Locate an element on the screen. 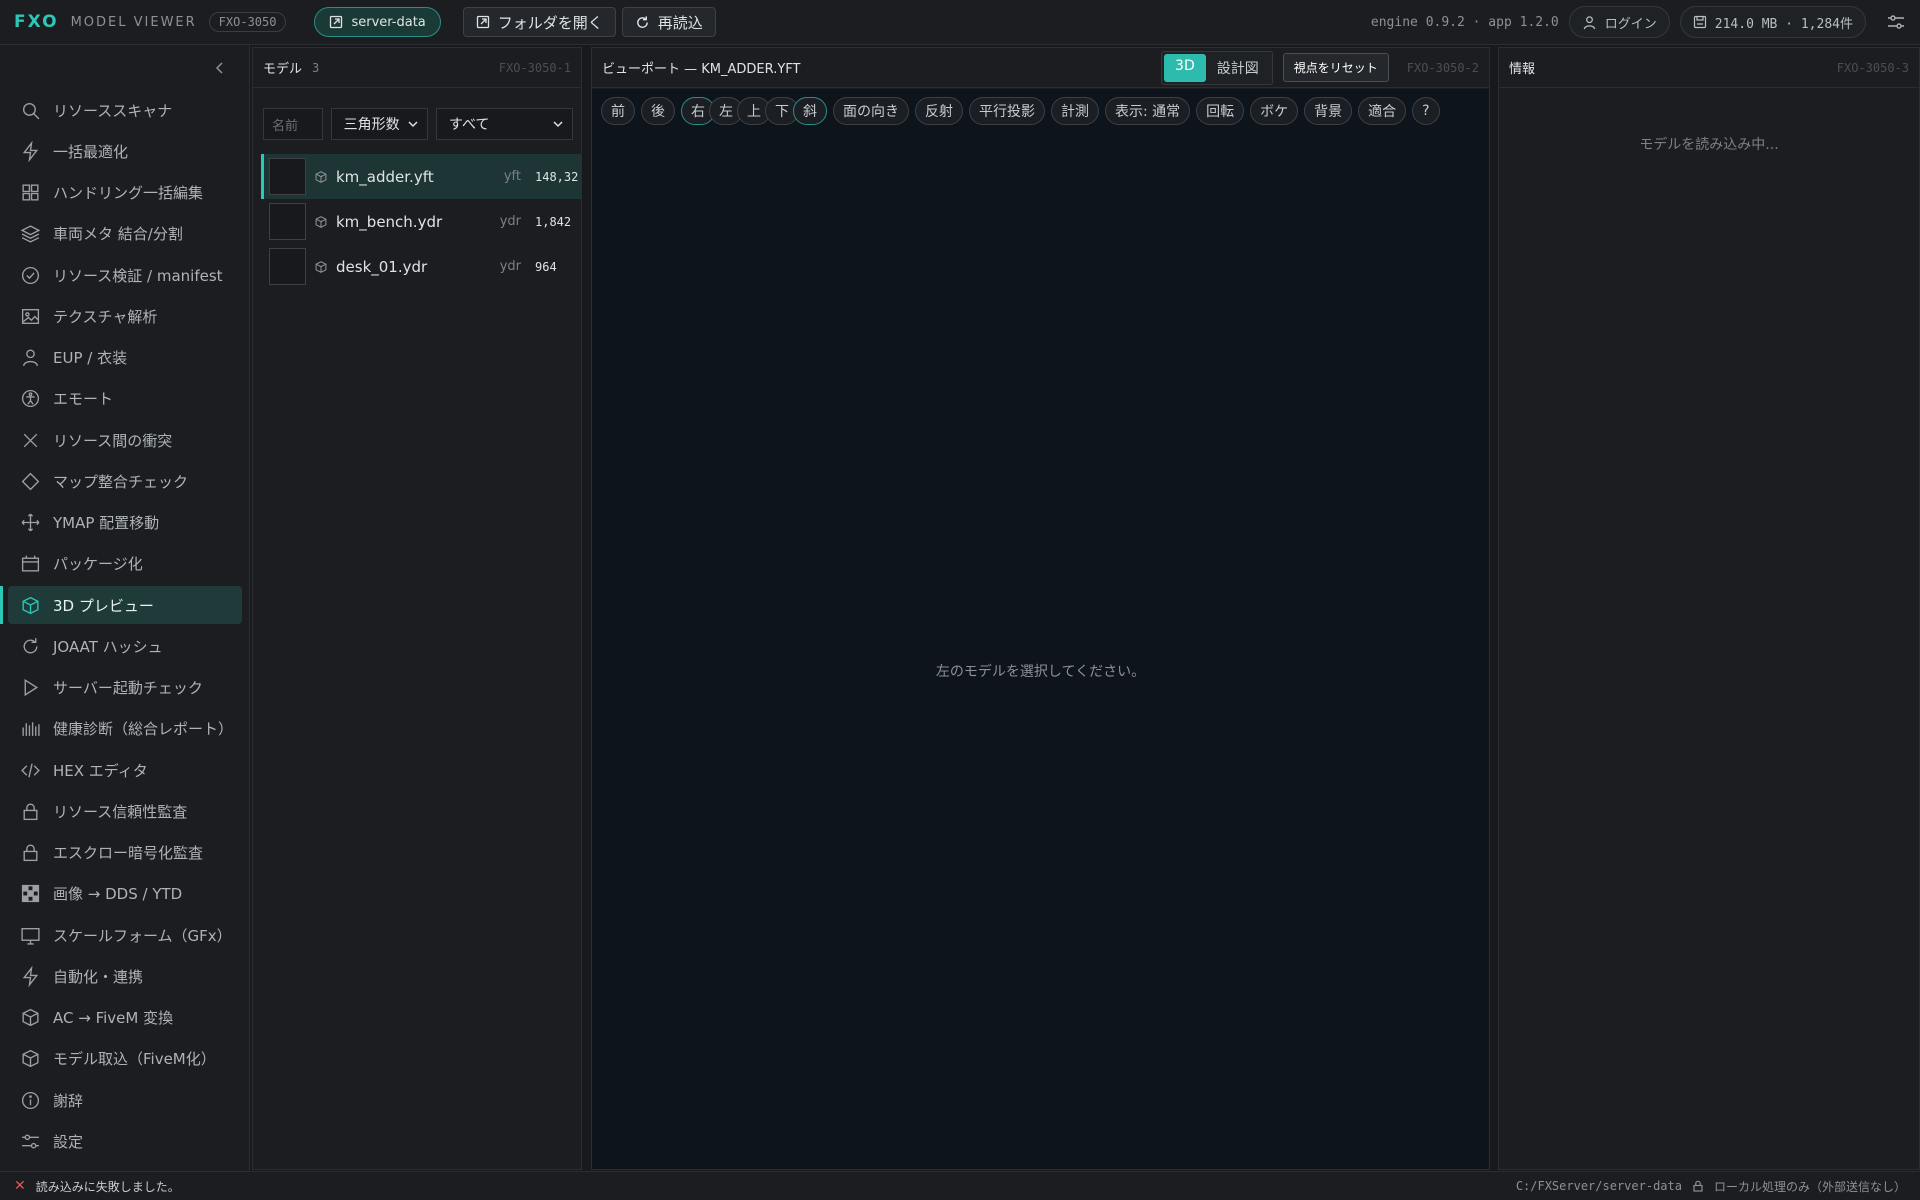 Image resolution: width=1920 pixels, height=1200 pixels. sidebar-item-label: パッケージ化 is located at coordinates (98, 564).